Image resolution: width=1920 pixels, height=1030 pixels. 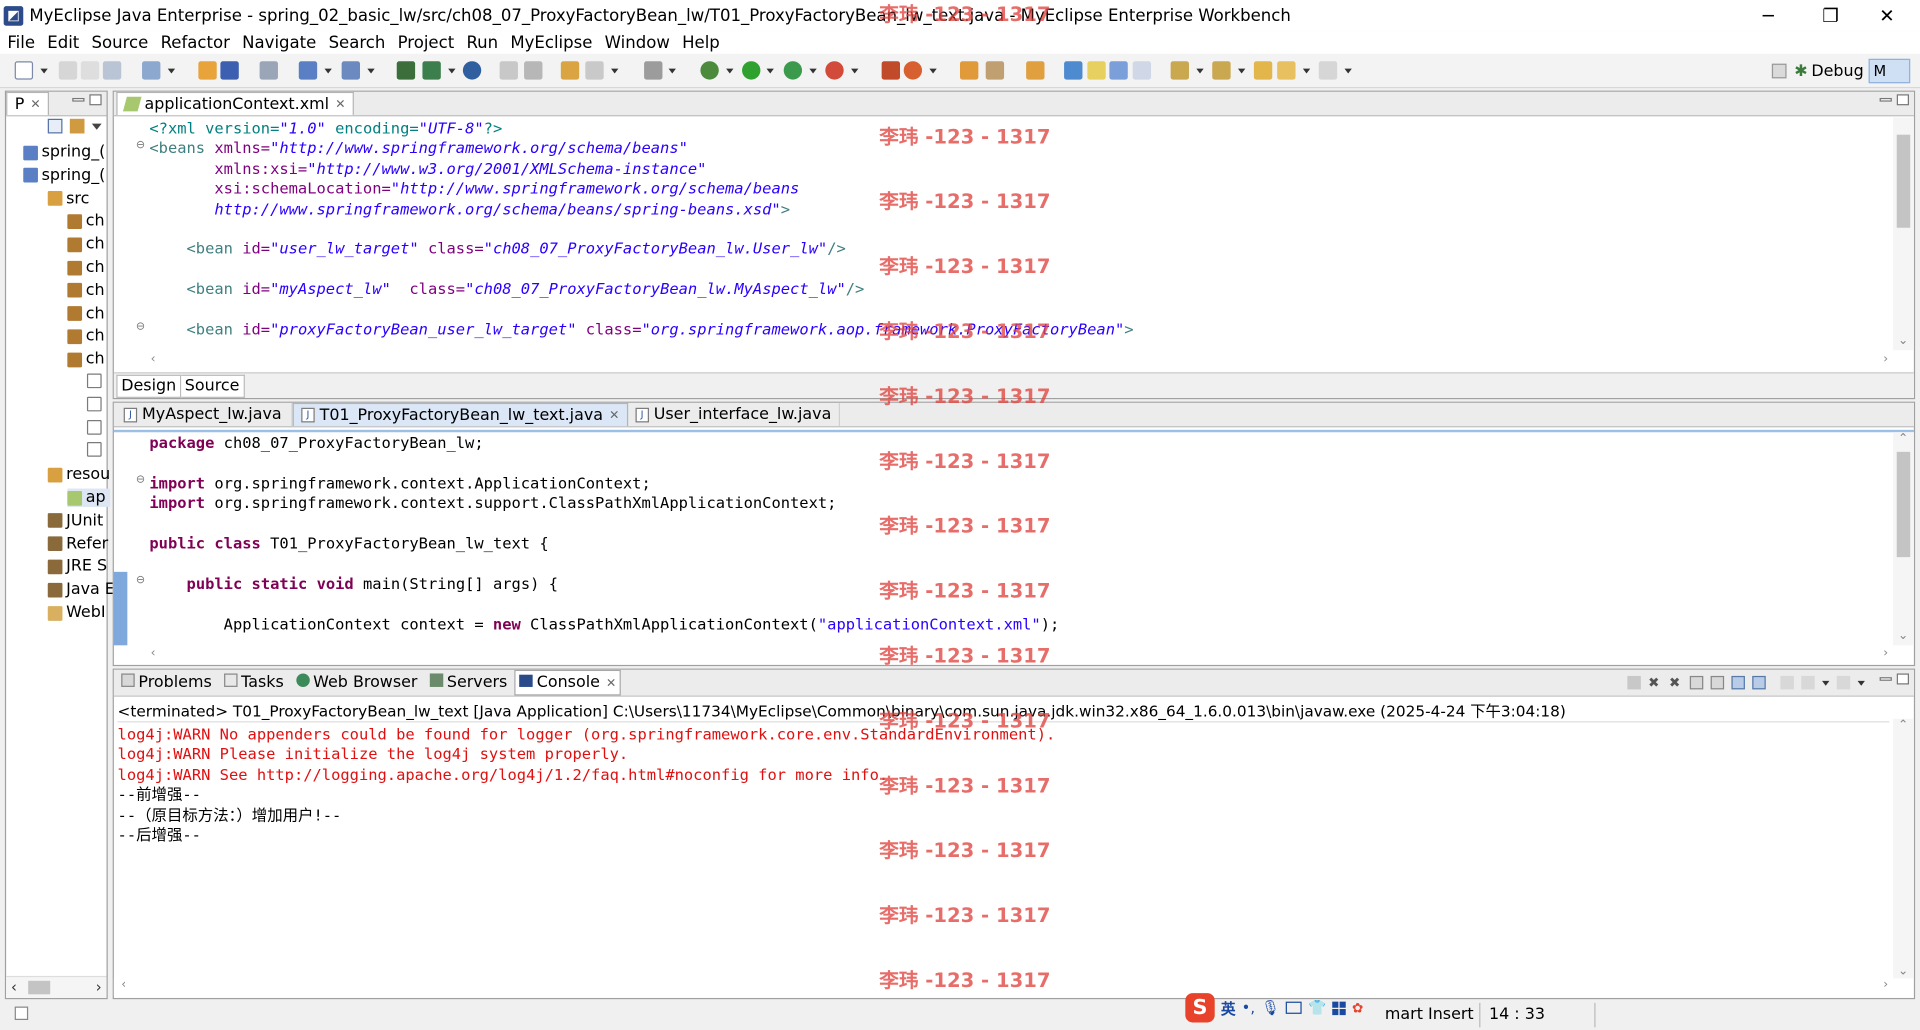 What do you see at coordinates (468, 683) in the screenshot?
I see `tab-servers: Servers` at bounding box center [468, 683].